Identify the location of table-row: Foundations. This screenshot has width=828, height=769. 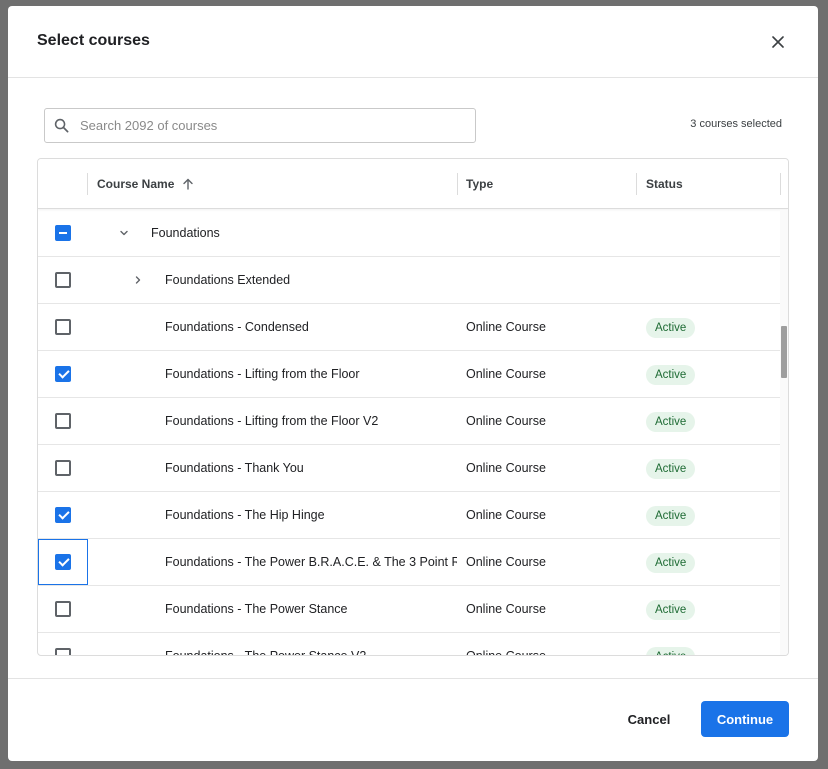
(410, 233).